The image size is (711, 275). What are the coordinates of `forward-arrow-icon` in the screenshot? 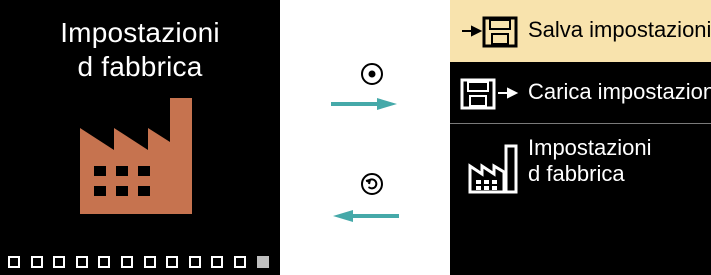 It's located at (364, 104).